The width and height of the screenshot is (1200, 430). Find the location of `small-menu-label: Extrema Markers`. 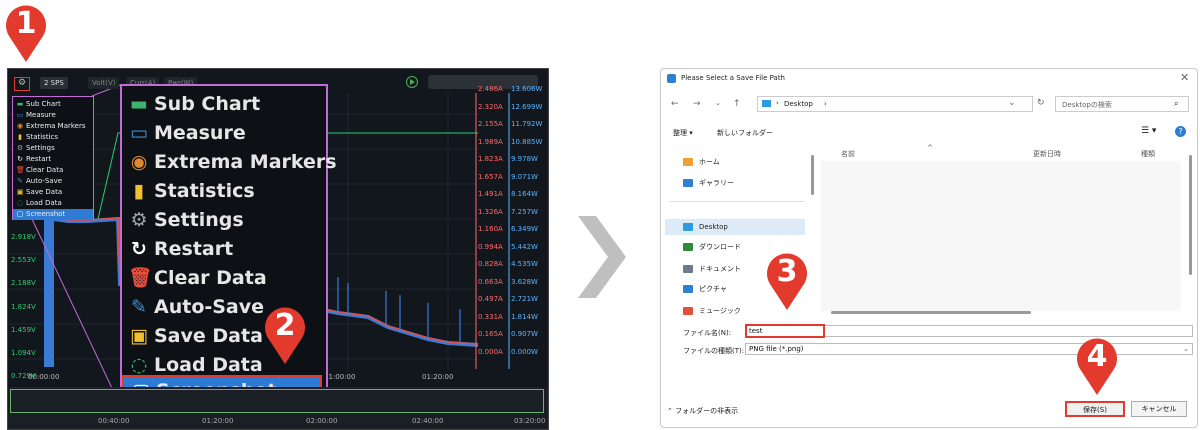

small-menu-label: Extrema Markers is located at coordinates (56, 126).